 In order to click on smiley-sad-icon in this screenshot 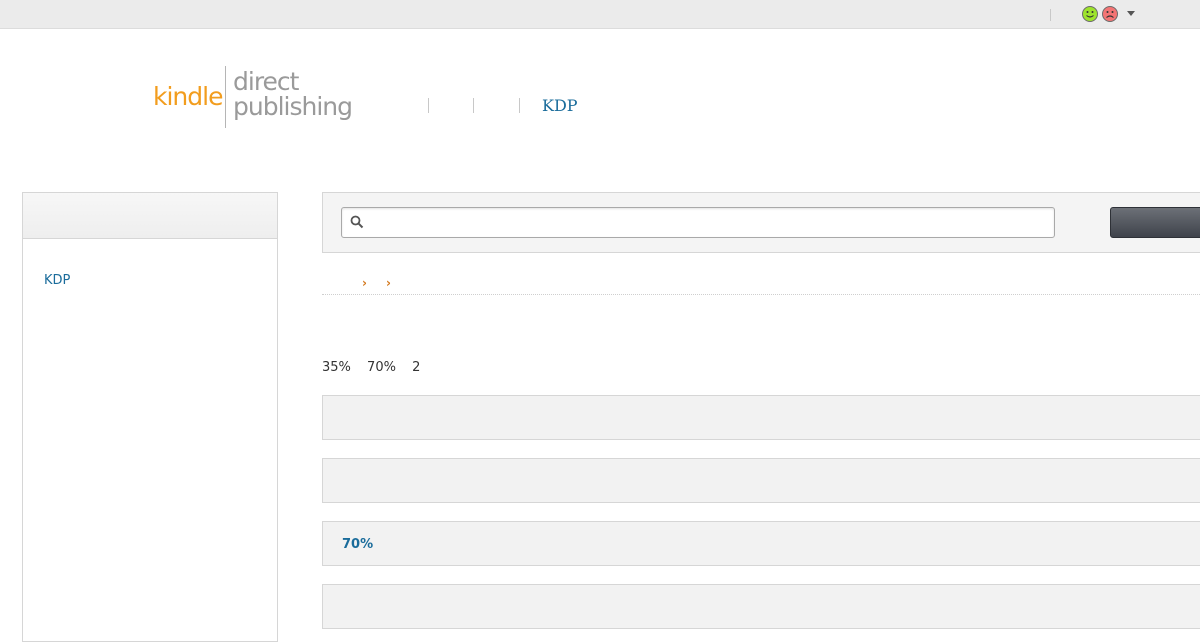, I will do `click(1110, 14)`.